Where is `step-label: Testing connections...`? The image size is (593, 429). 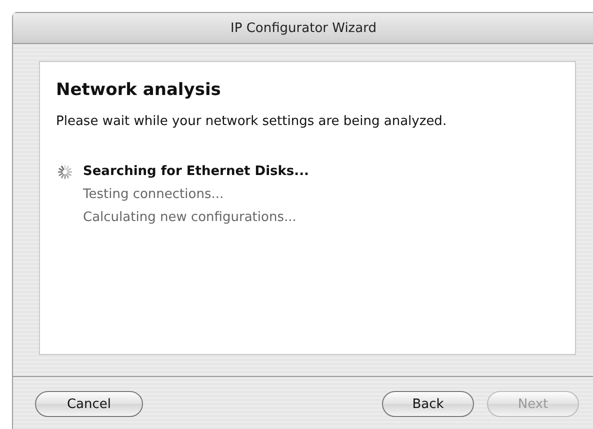 step-label: Testing connections... is located at coordinates (153, 194).